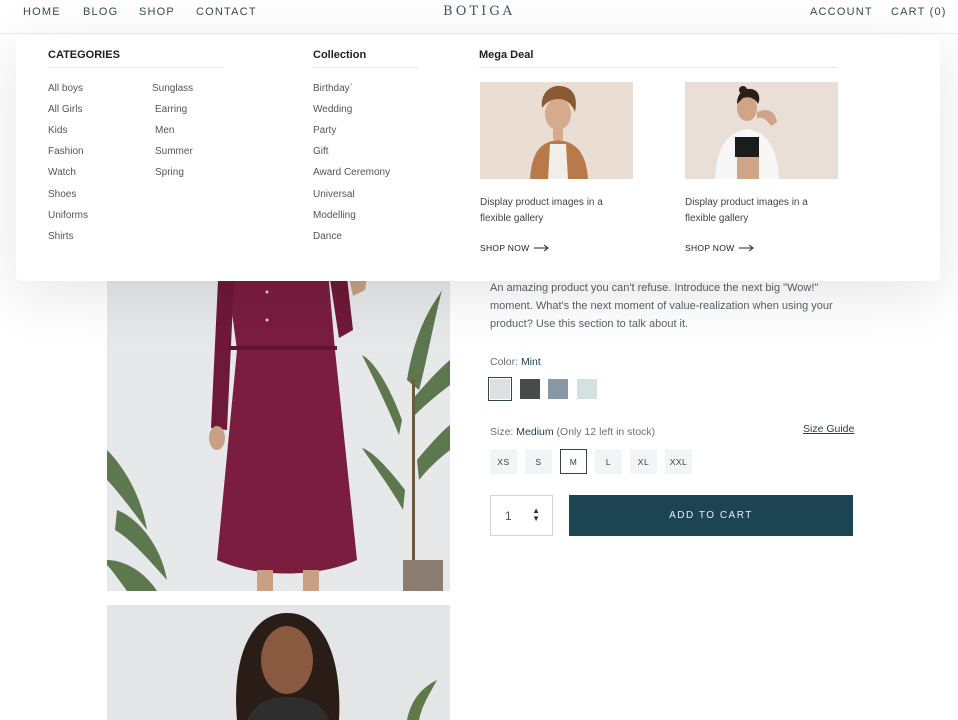  Describe the element at coordinates (535, 432) in the screenshot. I see `size-value: Medium` at that location.